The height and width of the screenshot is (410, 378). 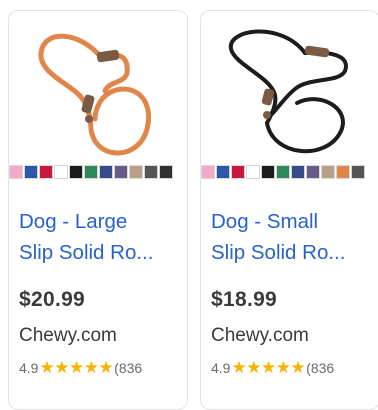 What do you see at coordinates (292, 221) in the screenshot?
I see `title-line-1: Dog - Small` at bounding box center [292, 221].